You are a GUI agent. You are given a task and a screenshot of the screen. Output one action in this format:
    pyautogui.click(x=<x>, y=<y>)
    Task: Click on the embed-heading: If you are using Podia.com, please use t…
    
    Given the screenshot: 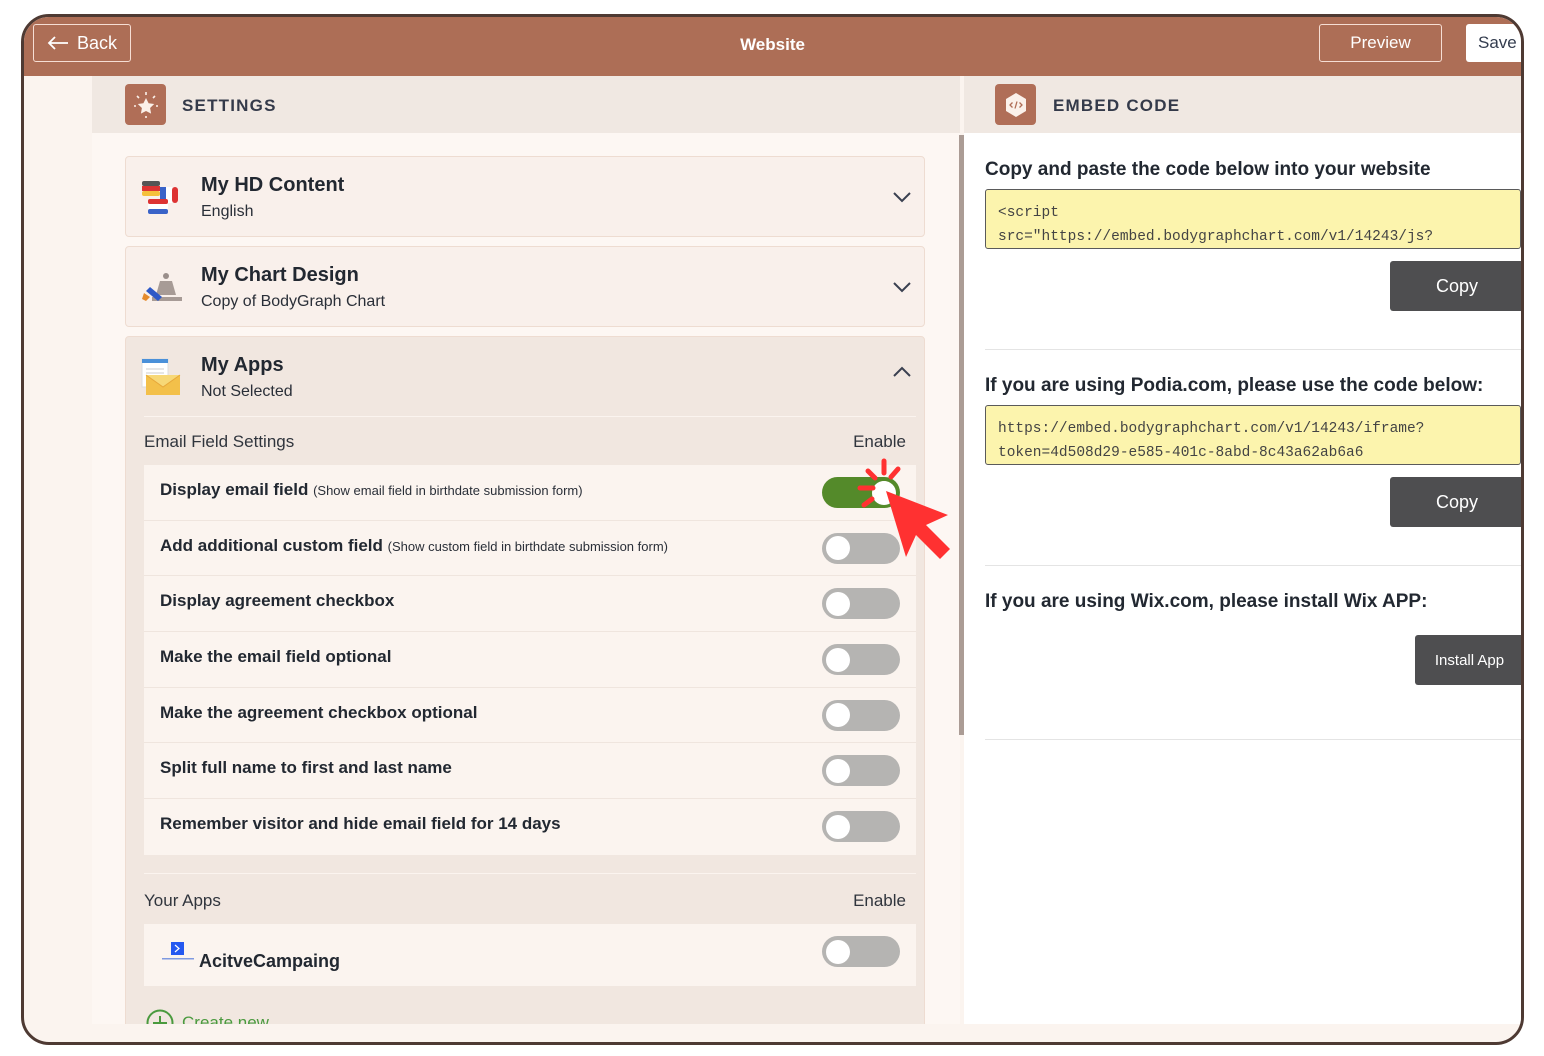 What is the action you would take?
    pyautogui.click(x=1234, y=385)
    